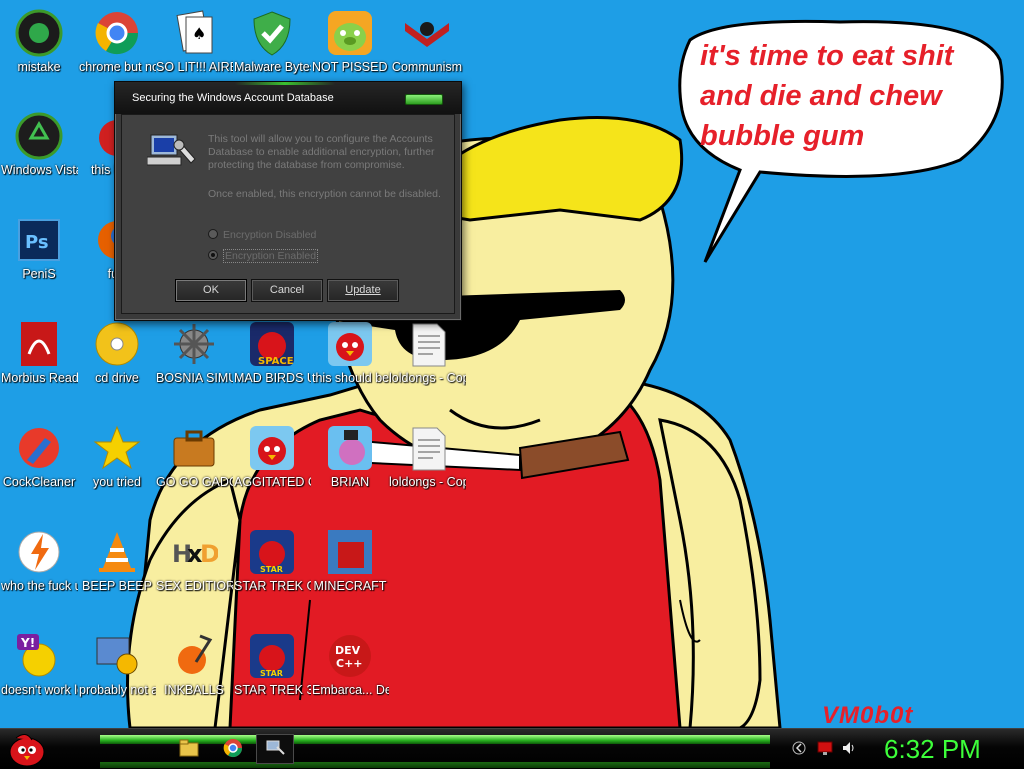 The image size is (1024, 769). What do you see at coordinates (171, 150) in the screenshot?
I see `computer-key-icon` at bounding box center [171, 150].